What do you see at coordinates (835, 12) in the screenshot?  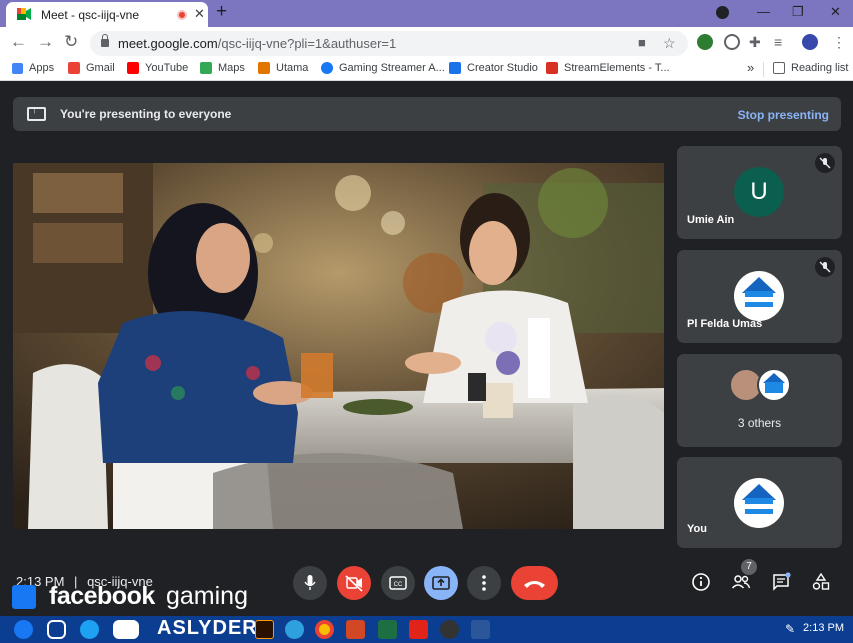 I see `close-window-icon: ✕` at bounding box center [835, 12].